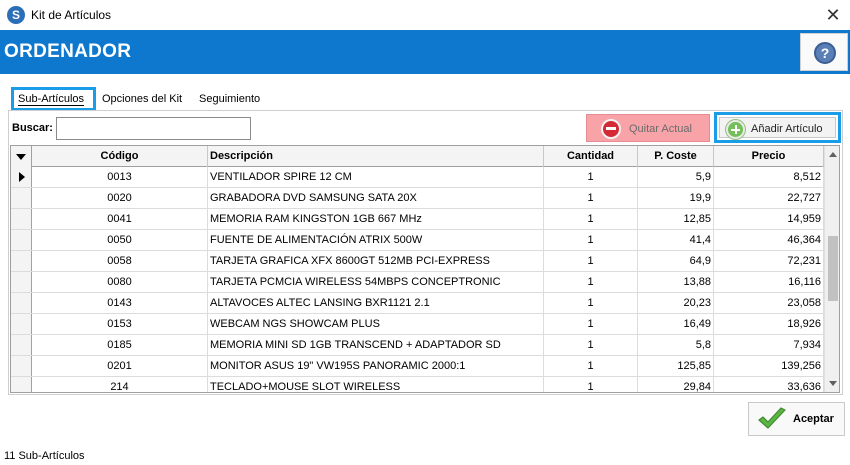 This screenshot has height=465, width=850. Describe the element at coordinates (120, 261) in the screenshot. I see `cell-codigo: 0058` at that location.